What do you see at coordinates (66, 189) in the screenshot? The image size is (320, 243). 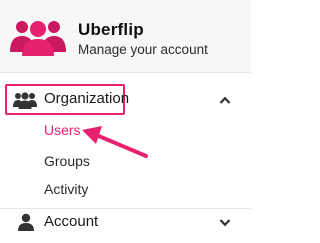 I see `sidebar-item-activity: Activity` at bounding box center [66, 189].